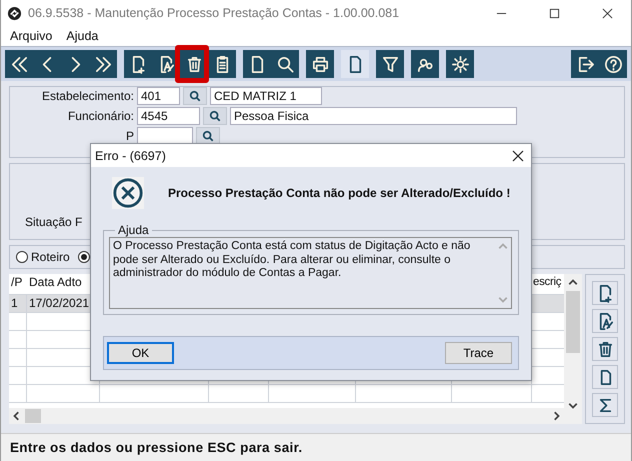 This screenshot has height=461, width=632. What do you see at coordinates (390, 64) in the screenshot?
I see `filter-icon` at bounding box center [390, 64].